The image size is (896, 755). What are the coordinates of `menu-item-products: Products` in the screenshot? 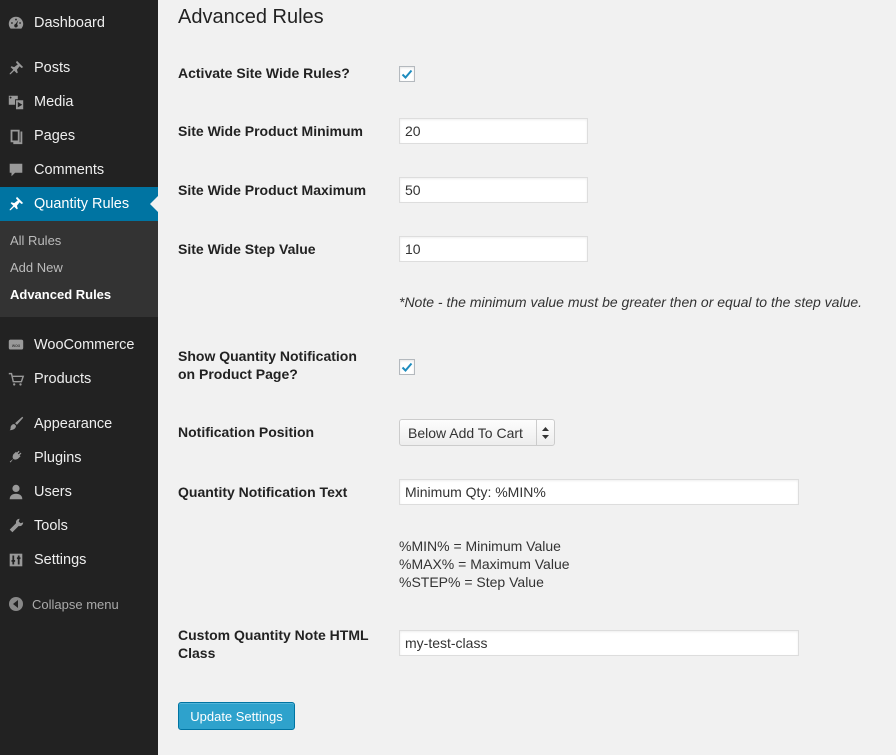 It's located at (79, 379).